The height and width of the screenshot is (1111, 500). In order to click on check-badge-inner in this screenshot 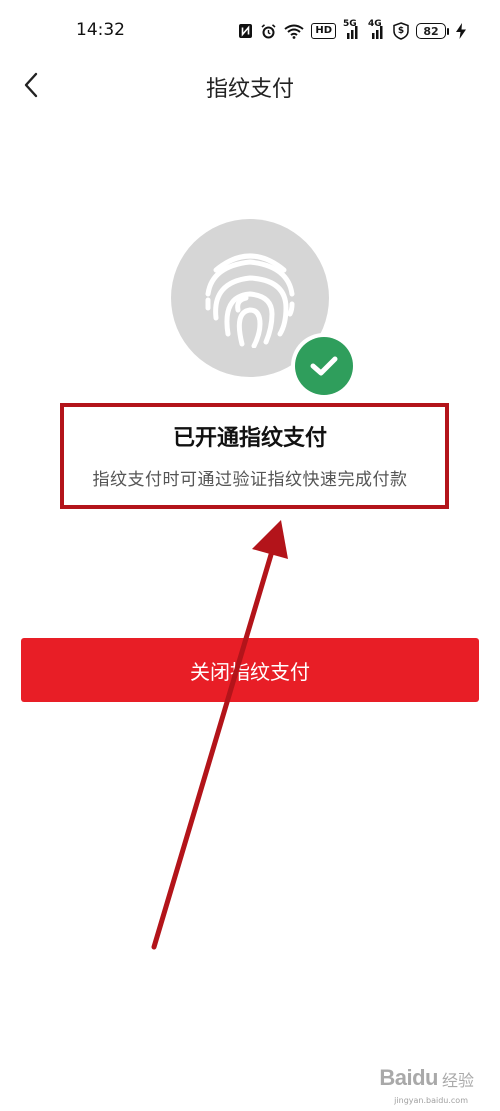, I will do `click(324, 366)`.